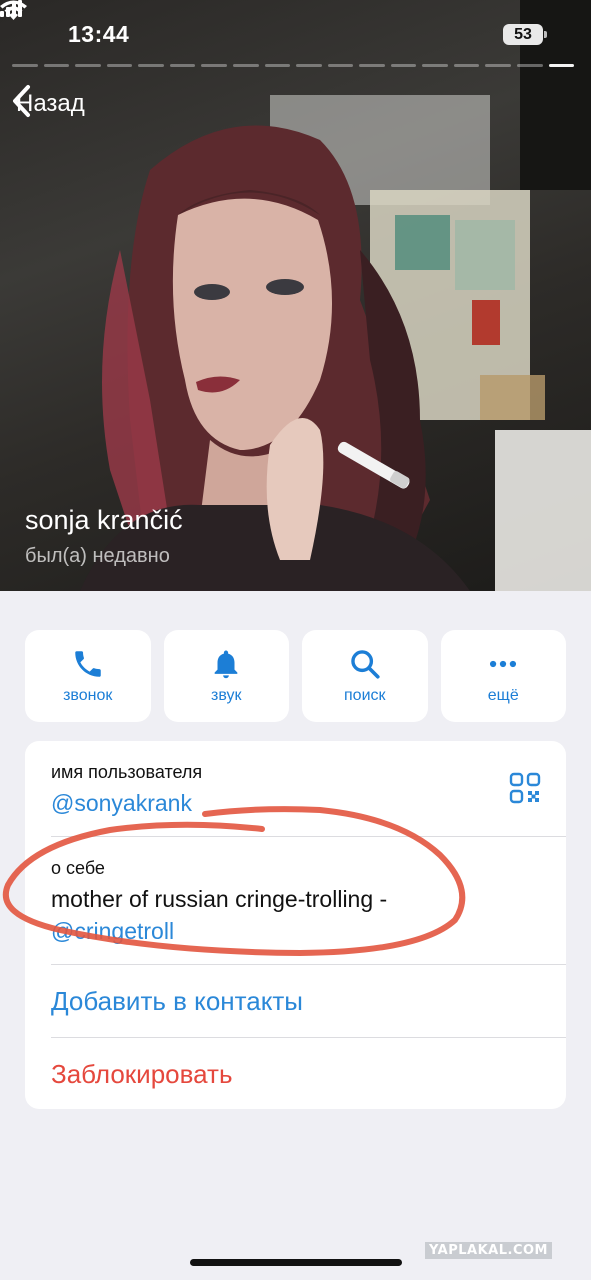 Image resolution: width=591 pixels, height=1280 pixels. I want to click on wifi-icon, so click(13, 10).